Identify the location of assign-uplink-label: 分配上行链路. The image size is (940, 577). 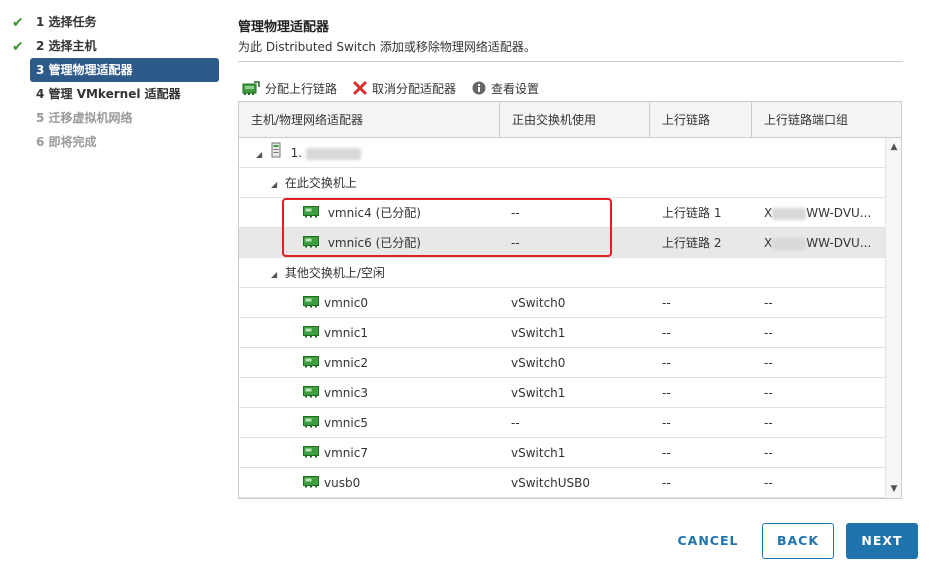
(301, 88).